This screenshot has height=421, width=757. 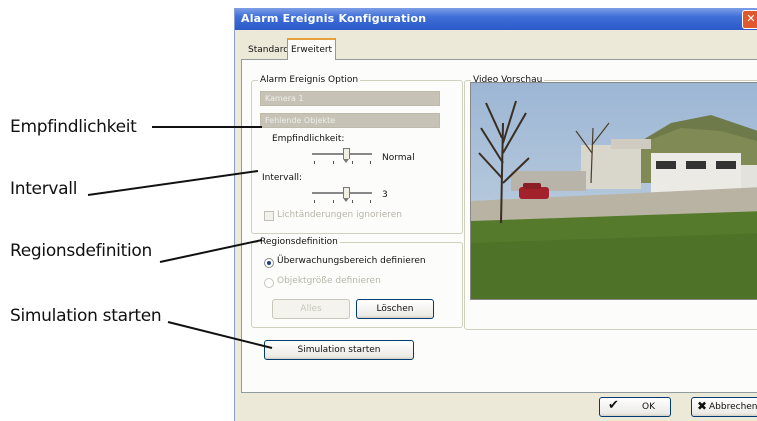 What do you see at coordinates (211, 251) in the screenshot?
I see `leader-line-region` at bounding box center [211, 251].